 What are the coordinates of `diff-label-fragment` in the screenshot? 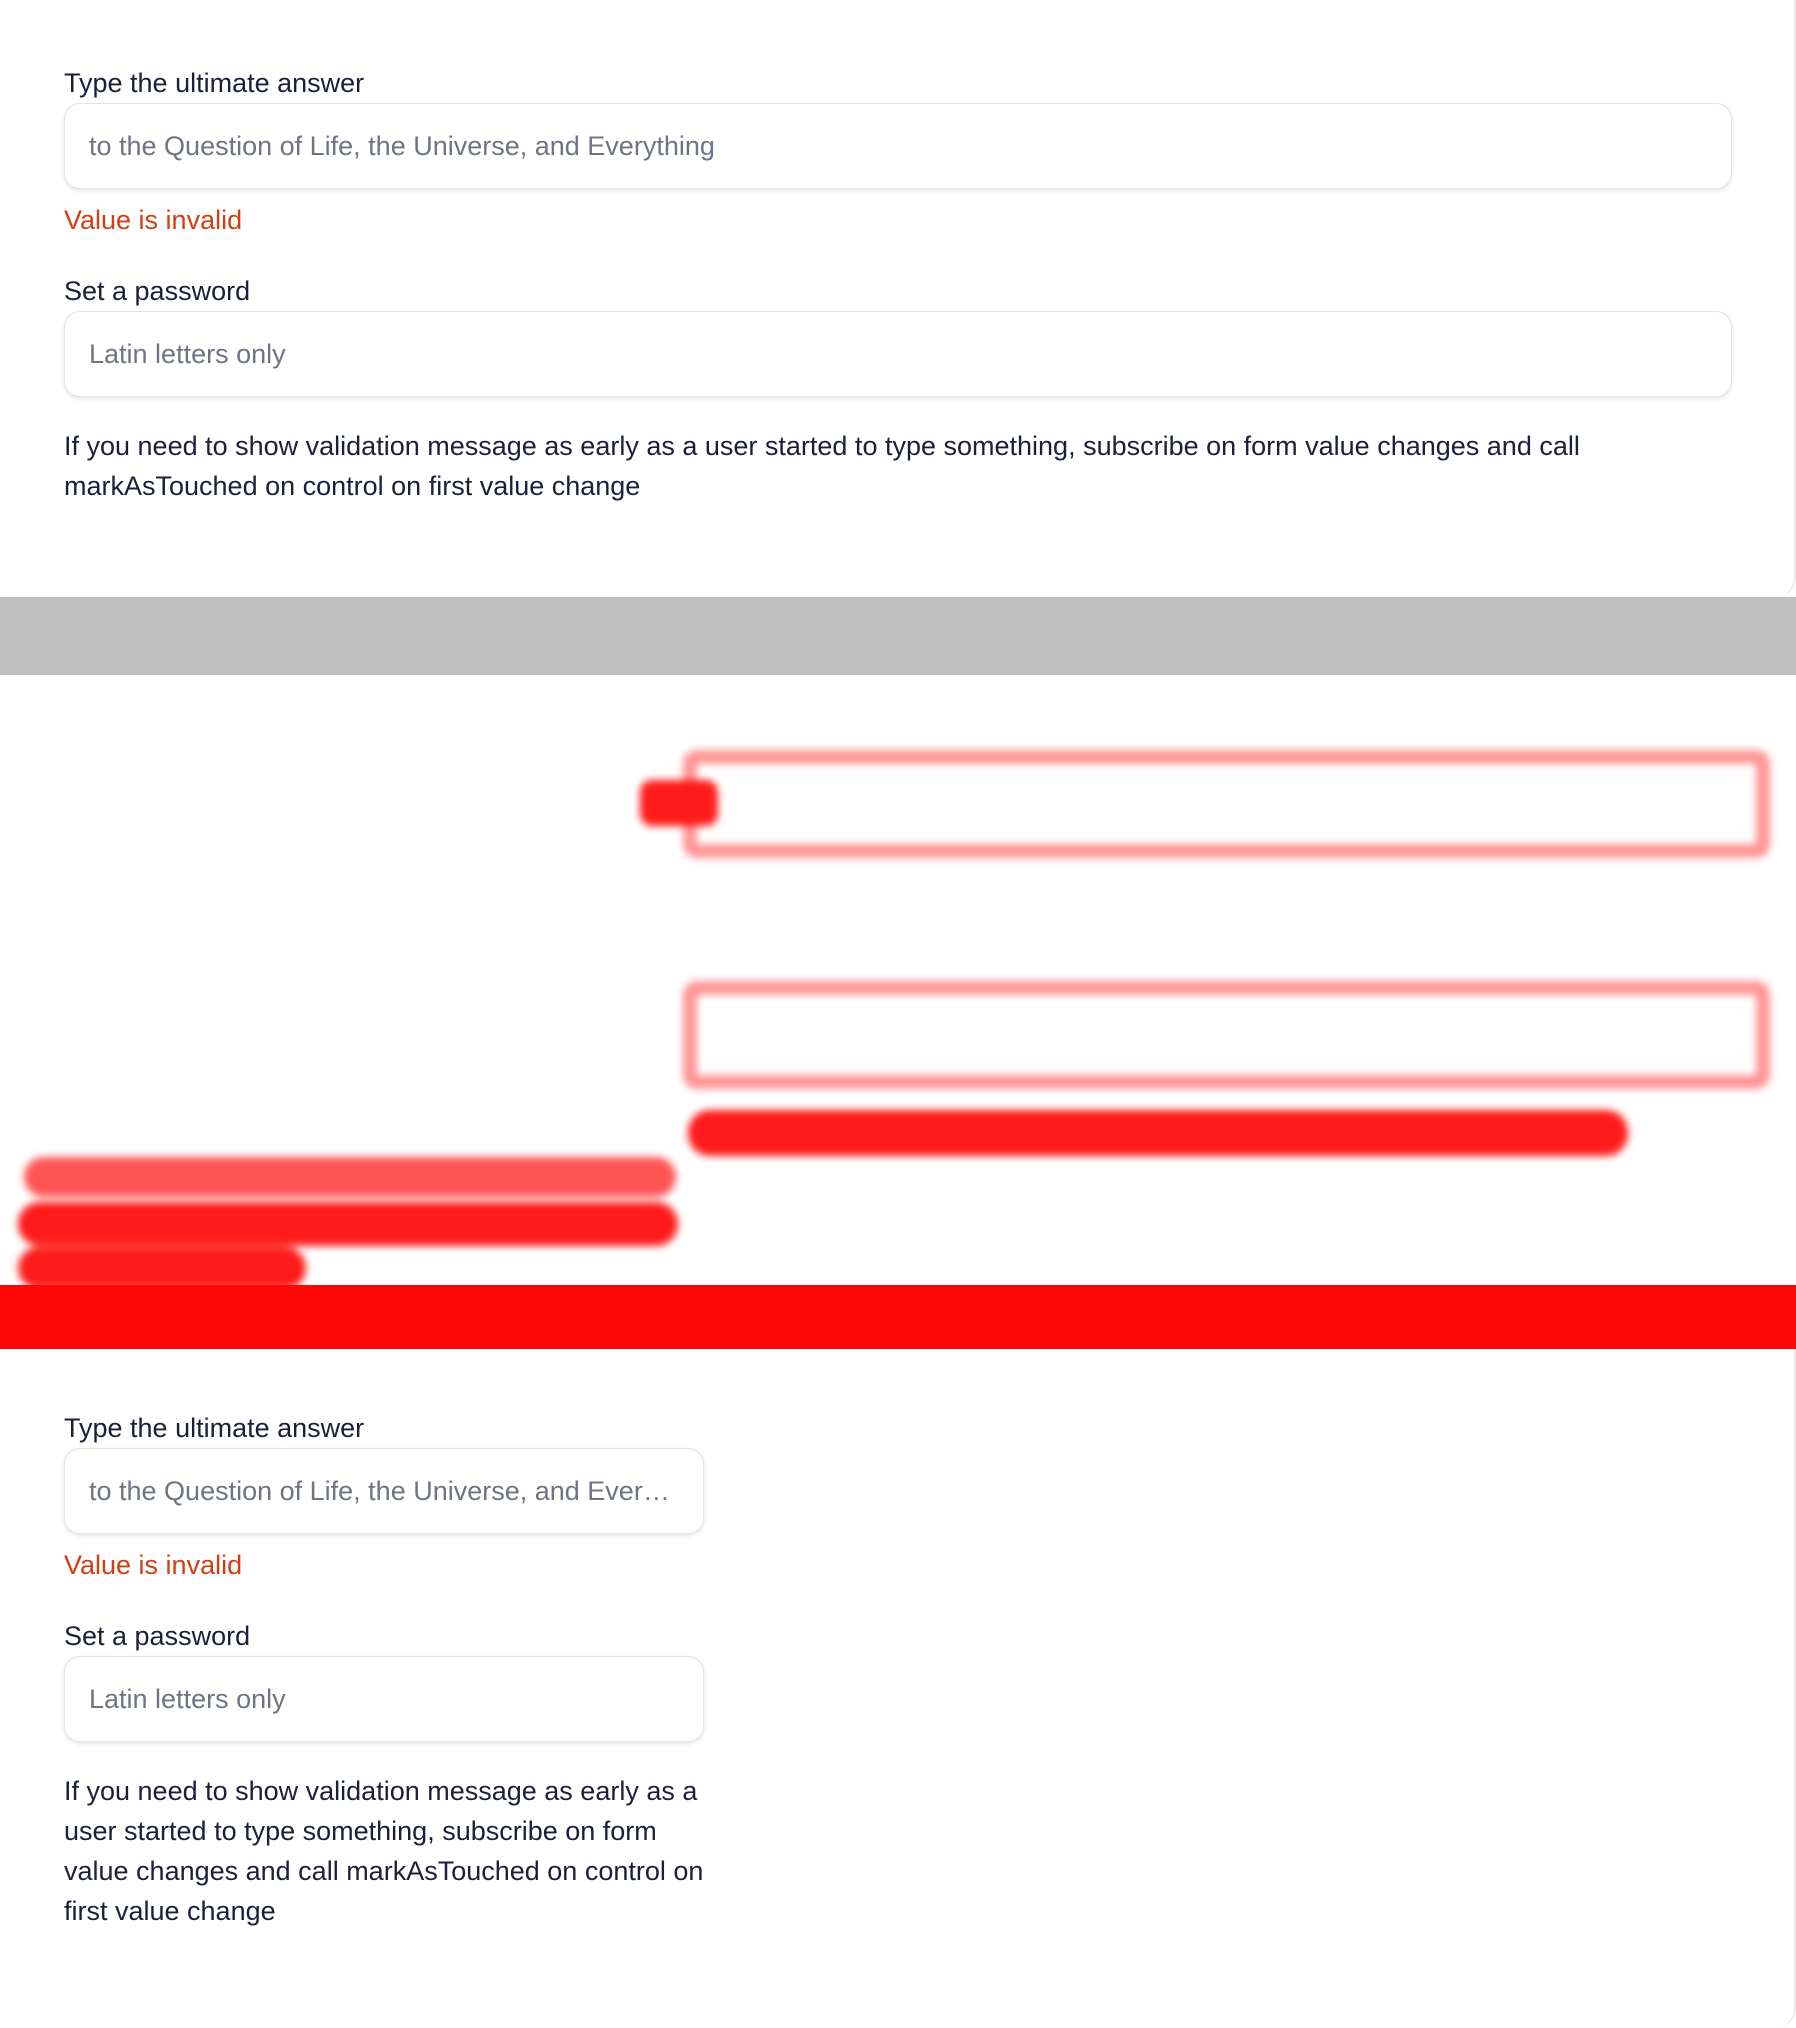 It's located at (679, 803).